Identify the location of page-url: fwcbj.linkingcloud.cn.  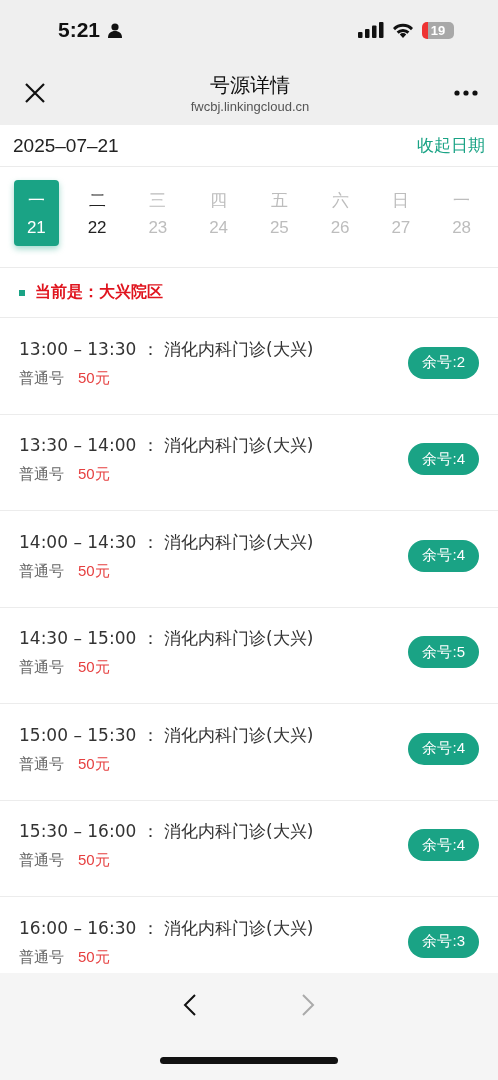
(250, 106).